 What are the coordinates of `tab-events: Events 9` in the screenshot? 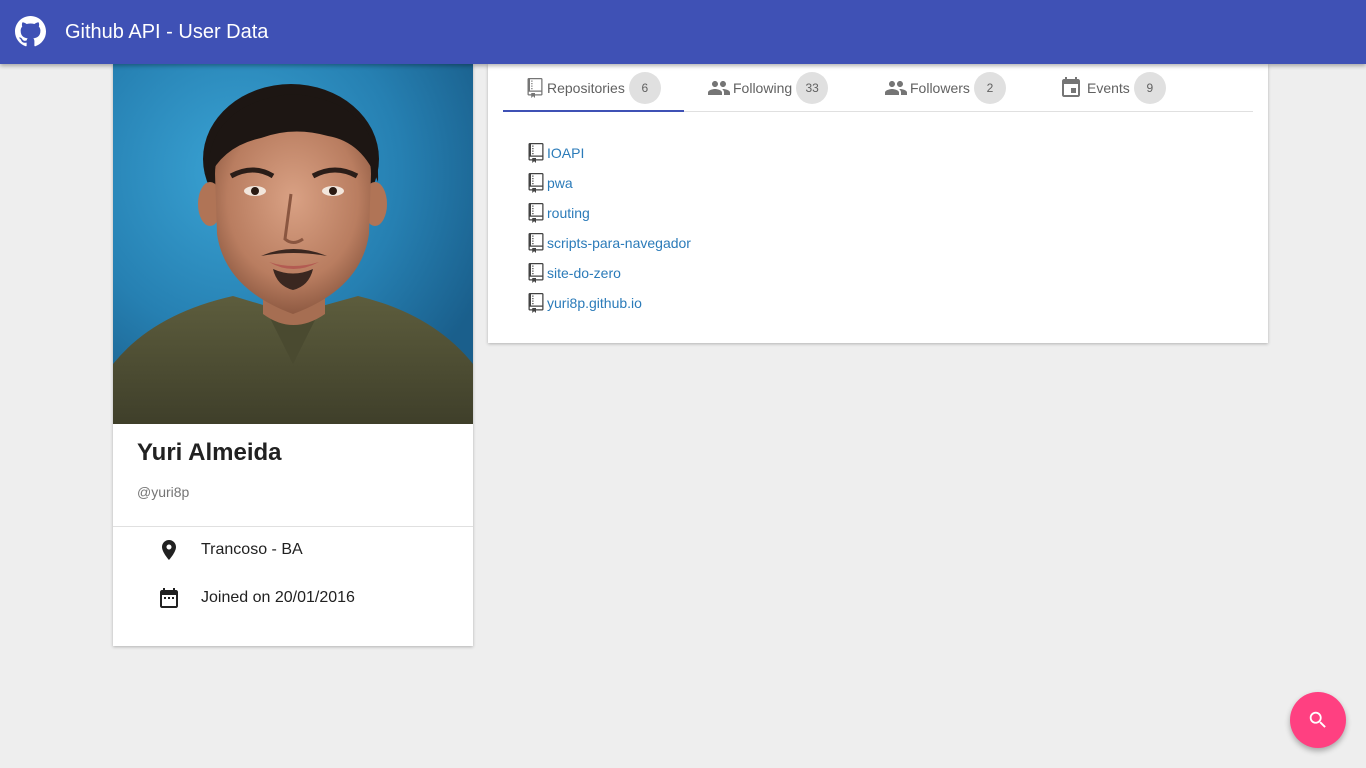 It's located at (1112, 88).